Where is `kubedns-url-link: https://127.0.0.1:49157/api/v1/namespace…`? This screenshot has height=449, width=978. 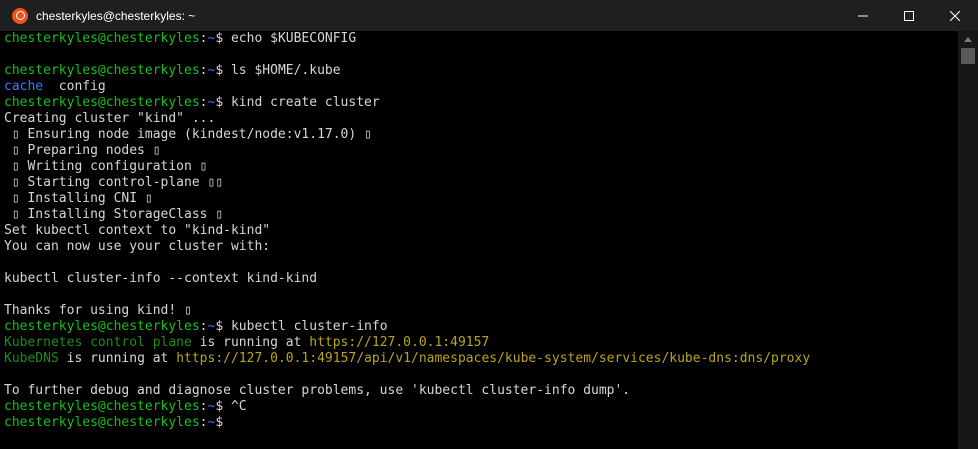
kubedns-url-link: https://127.0.0.1:49157/api/v1/namespace… is located at coordinates (493, 358).